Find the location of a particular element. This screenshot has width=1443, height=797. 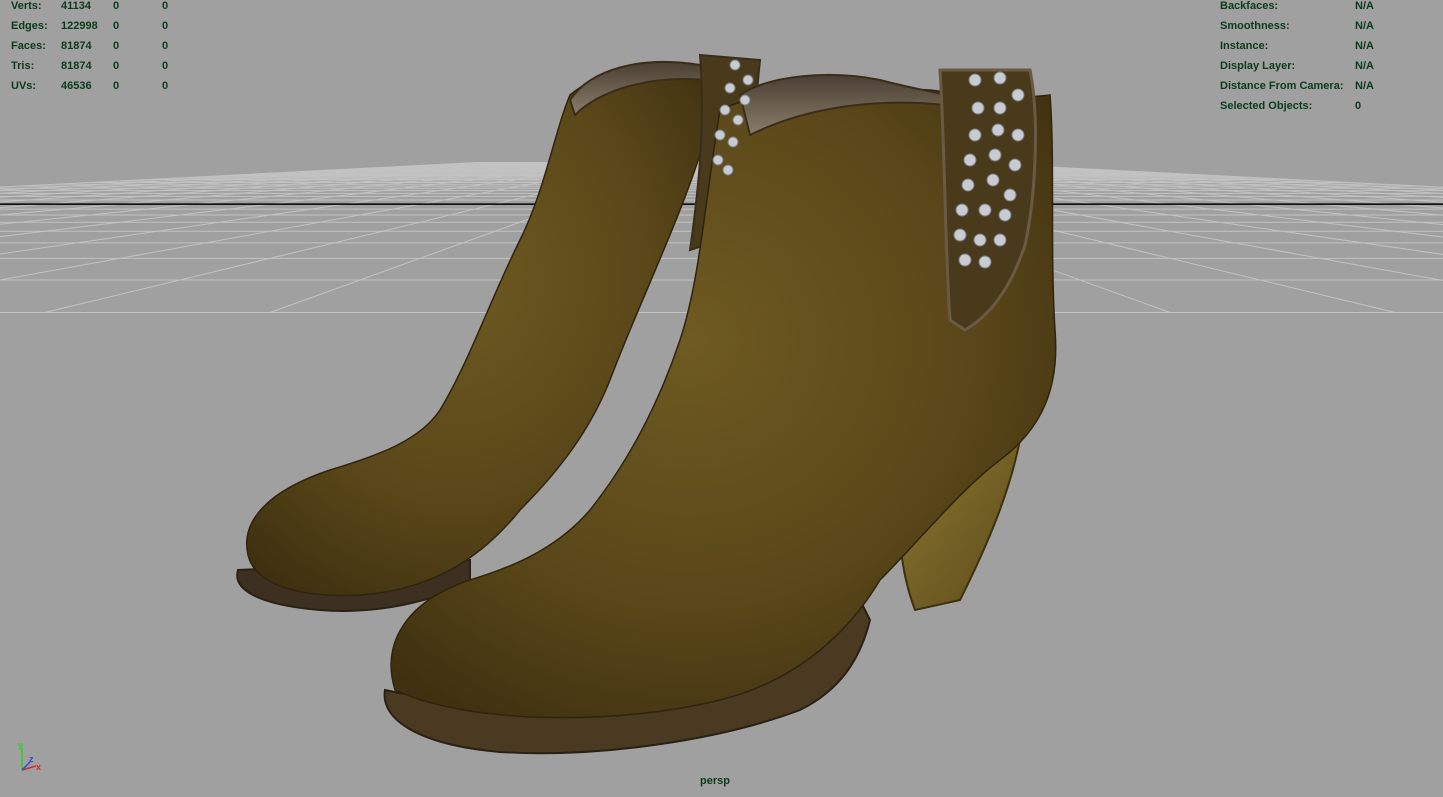

poly-stat-v1: 41134 is located at coordinates (76, 6).